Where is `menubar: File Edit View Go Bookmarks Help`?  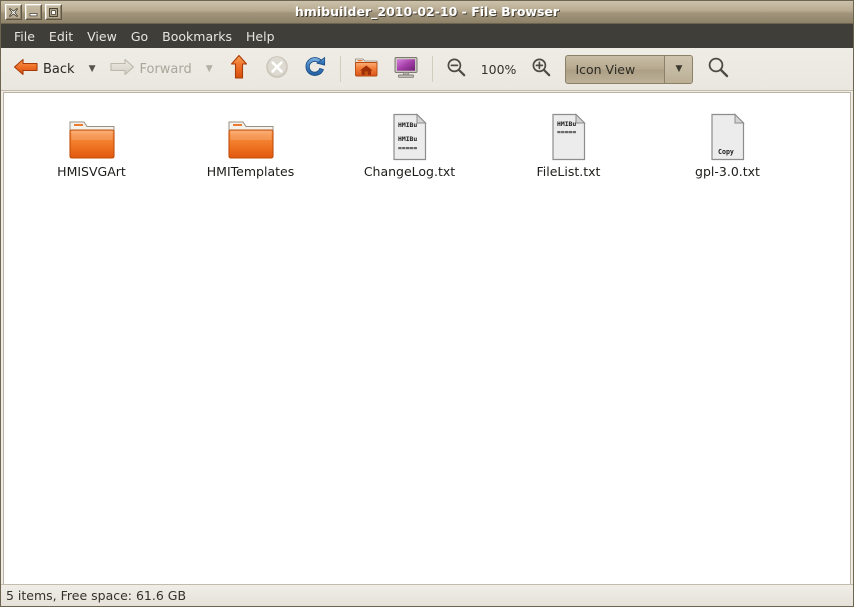 menubar: File Edit View Go Bookmarks Help is located at coordinates (427, 36).